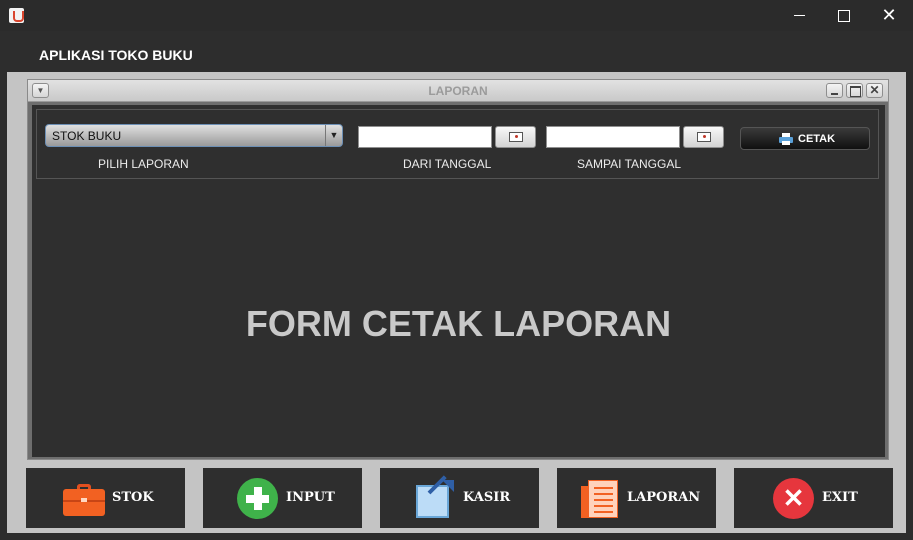 The width and height of the screenshot is (913, 540). What do you see at coordinates (310, 497) in the screenshot?
I see `input-button-label: INPUT` at bounding box center [310, 497].